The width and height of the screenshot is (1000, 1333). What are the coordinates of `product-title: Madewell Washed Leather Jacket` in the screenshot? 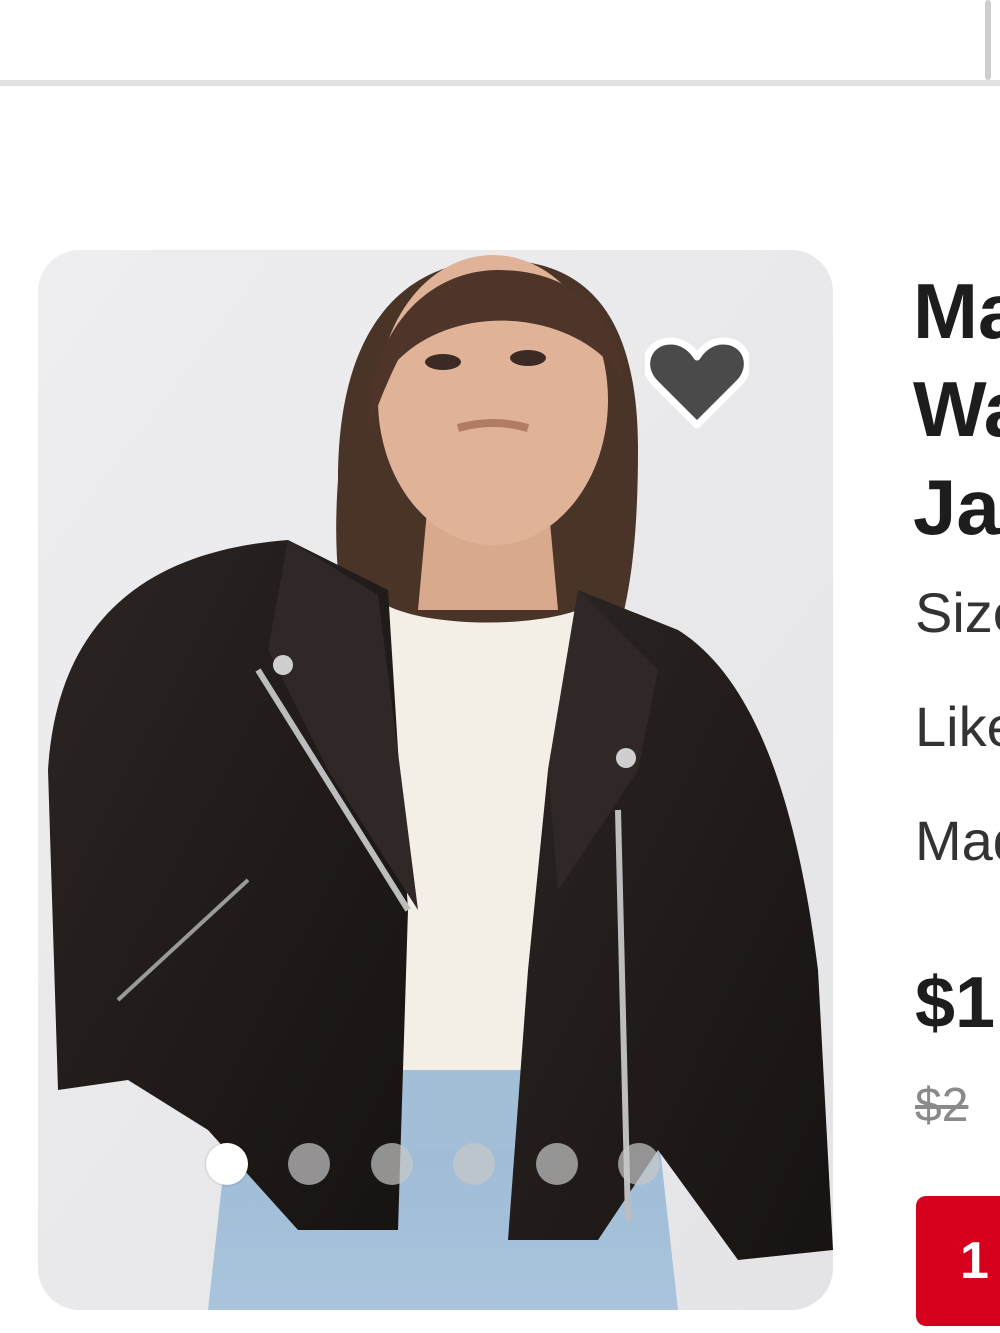 It's located at (956, 409).